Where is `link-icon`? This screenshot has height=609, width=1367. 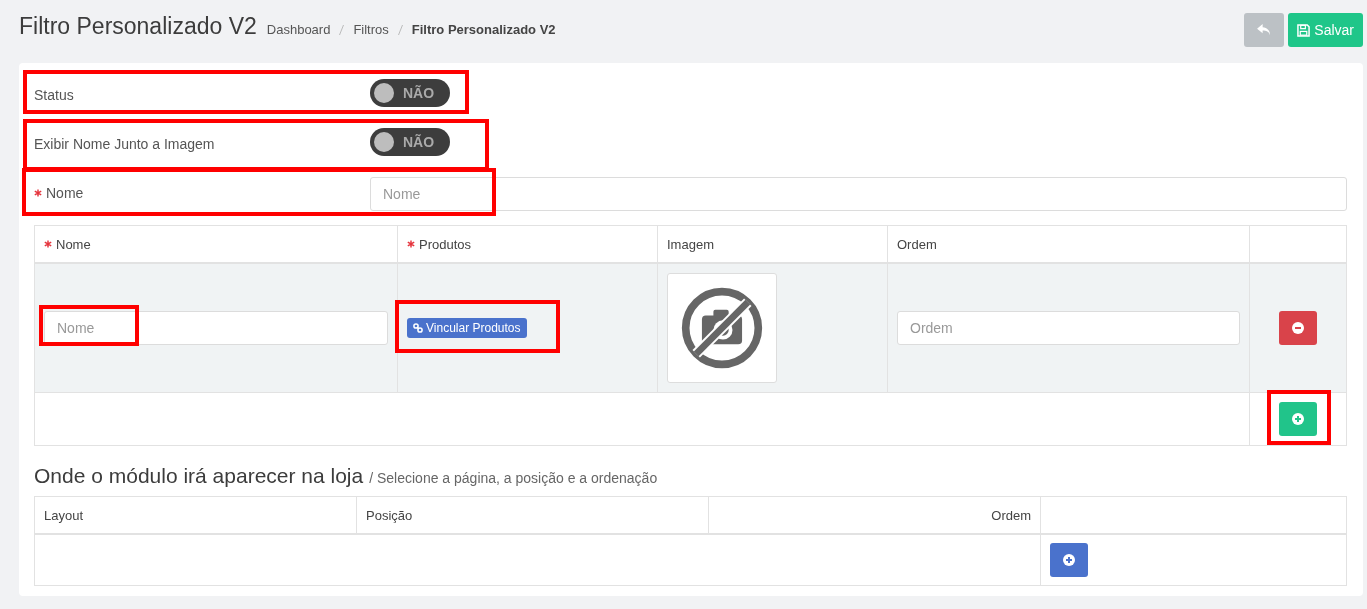
link-icon is located at coordinates (418, 328).